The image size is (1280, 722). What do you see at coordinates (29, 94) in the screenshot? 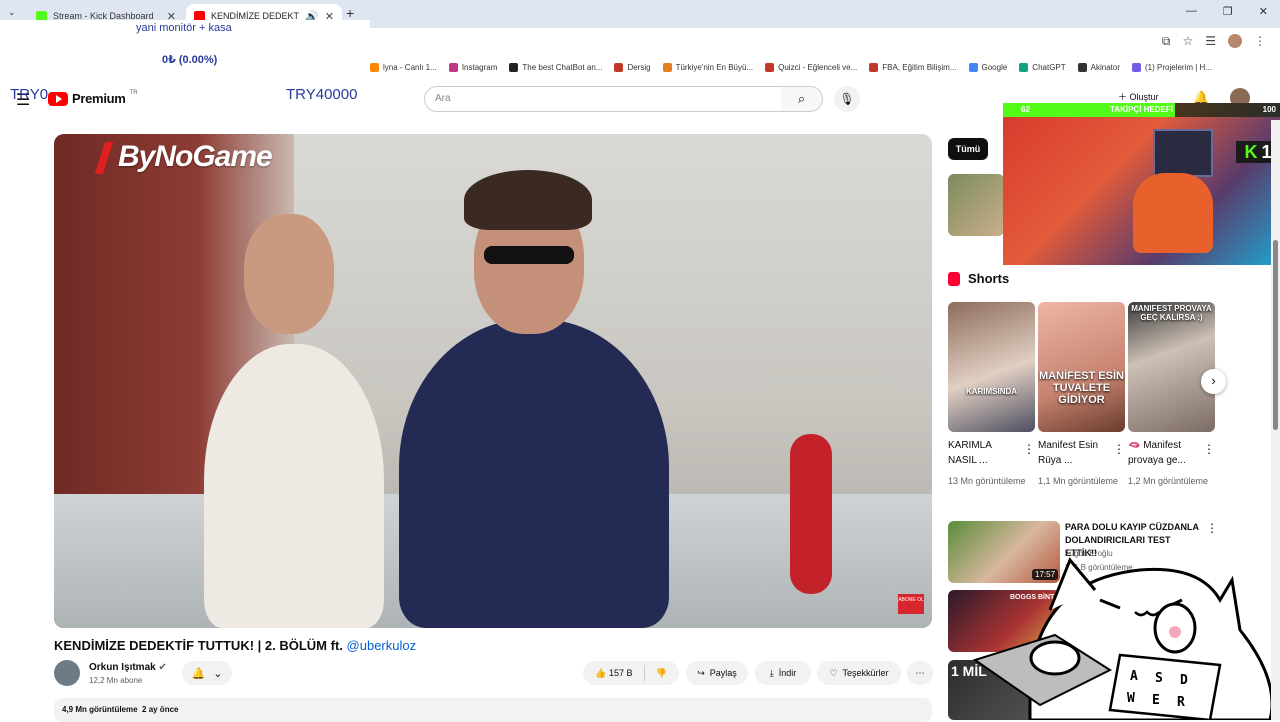
I see `donation-amount-left: TRY0` at bounding box center [29, 94].